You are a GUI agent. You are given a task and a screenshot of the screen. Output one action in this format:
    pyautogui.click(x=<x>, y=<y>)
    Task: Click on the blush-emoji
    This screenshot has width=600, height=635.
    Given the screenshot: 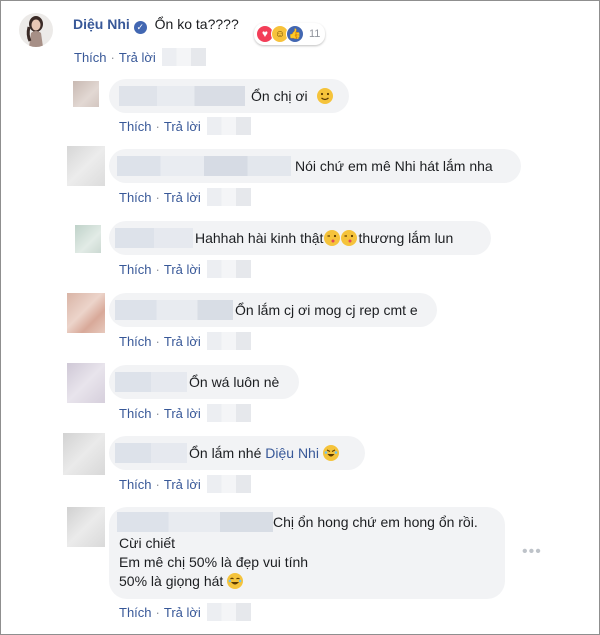 What is the action you would take?
    pyautogui.click(x=325, y=96)
    